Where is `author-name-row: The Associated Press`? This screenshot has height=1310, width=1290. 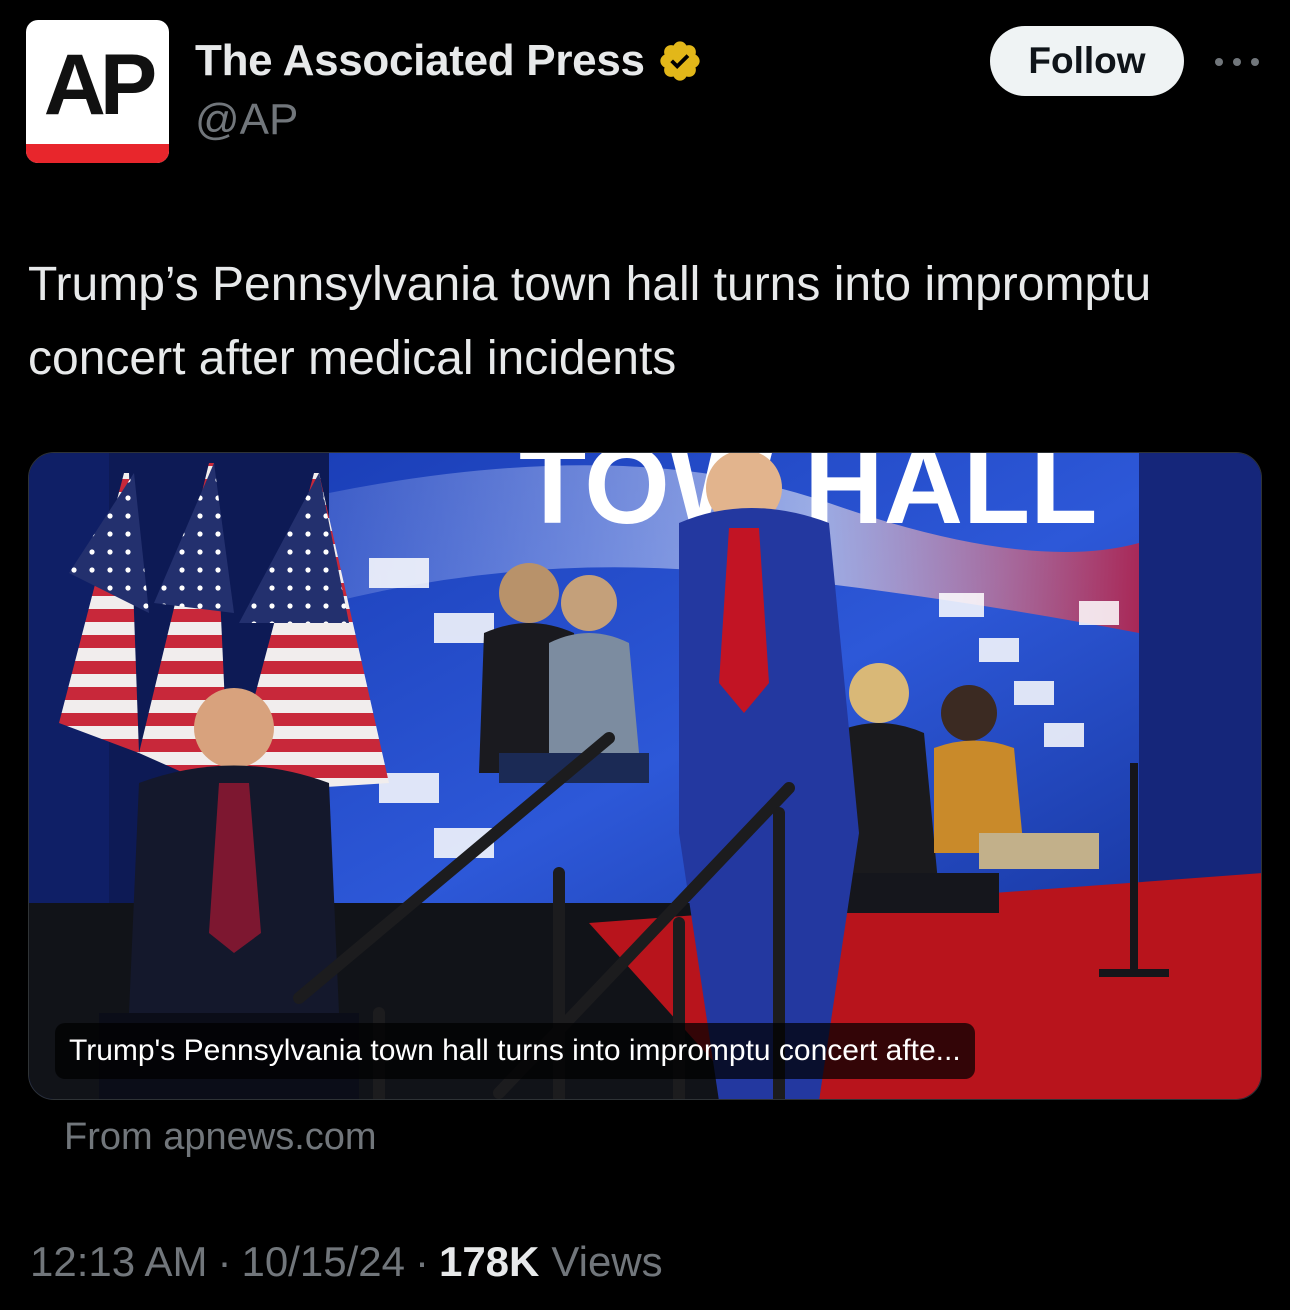
author-name-row: The Associated Press is located at coordinates (449, 61).